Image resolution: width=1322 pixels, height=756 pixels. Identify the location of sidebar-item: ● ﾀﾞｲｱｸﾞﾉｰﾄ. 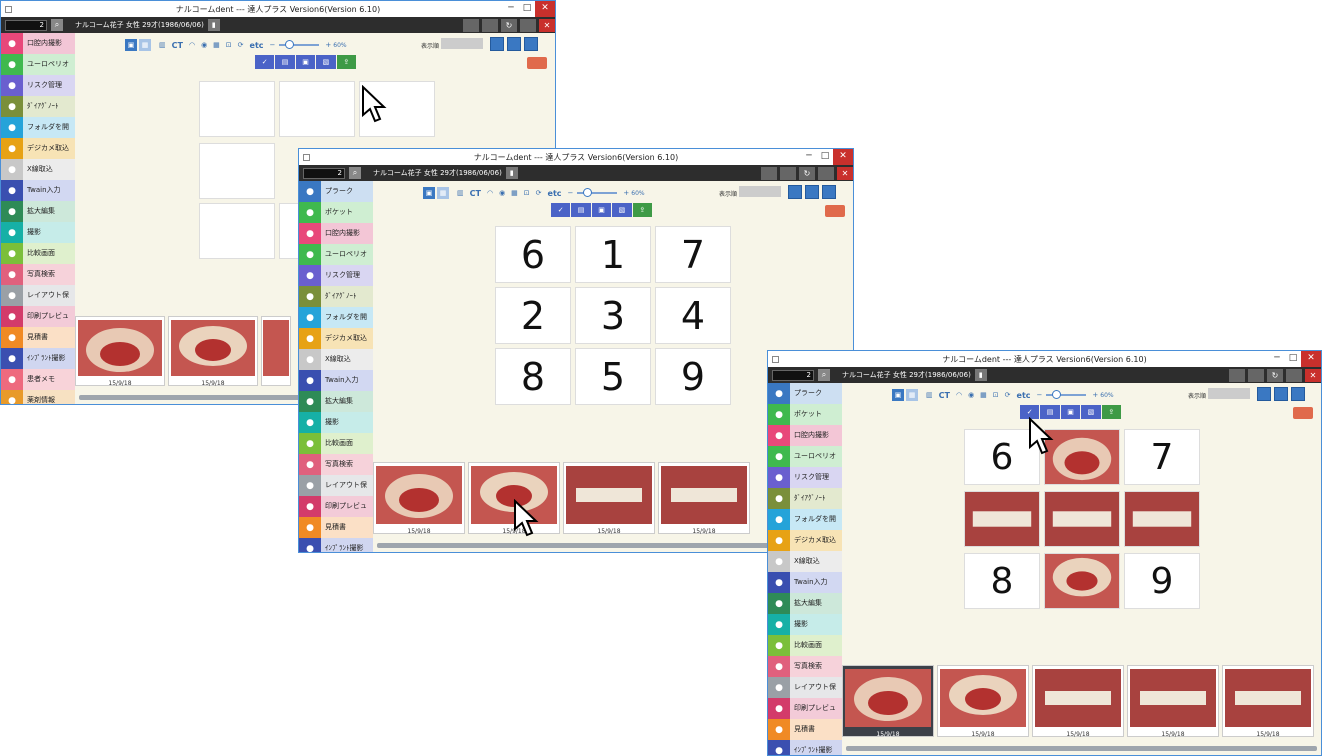
(805, 498).